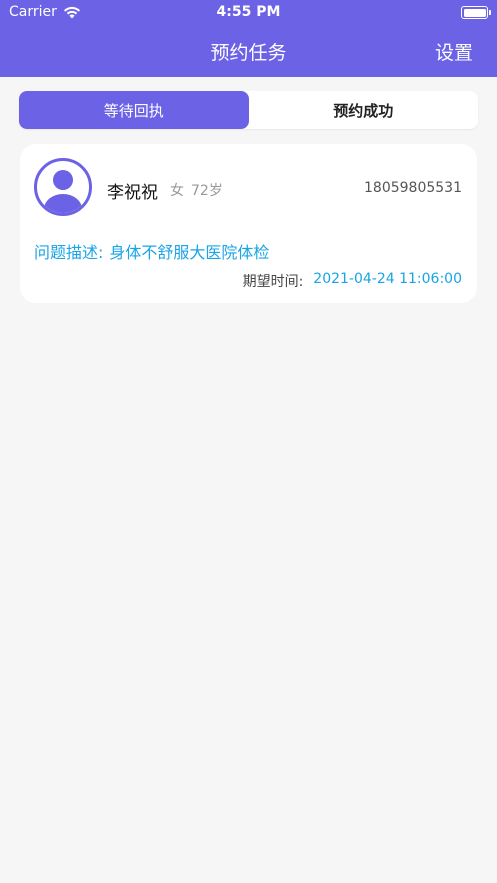  I want to click on patient-info: 女 72岁, so click(196, 190).